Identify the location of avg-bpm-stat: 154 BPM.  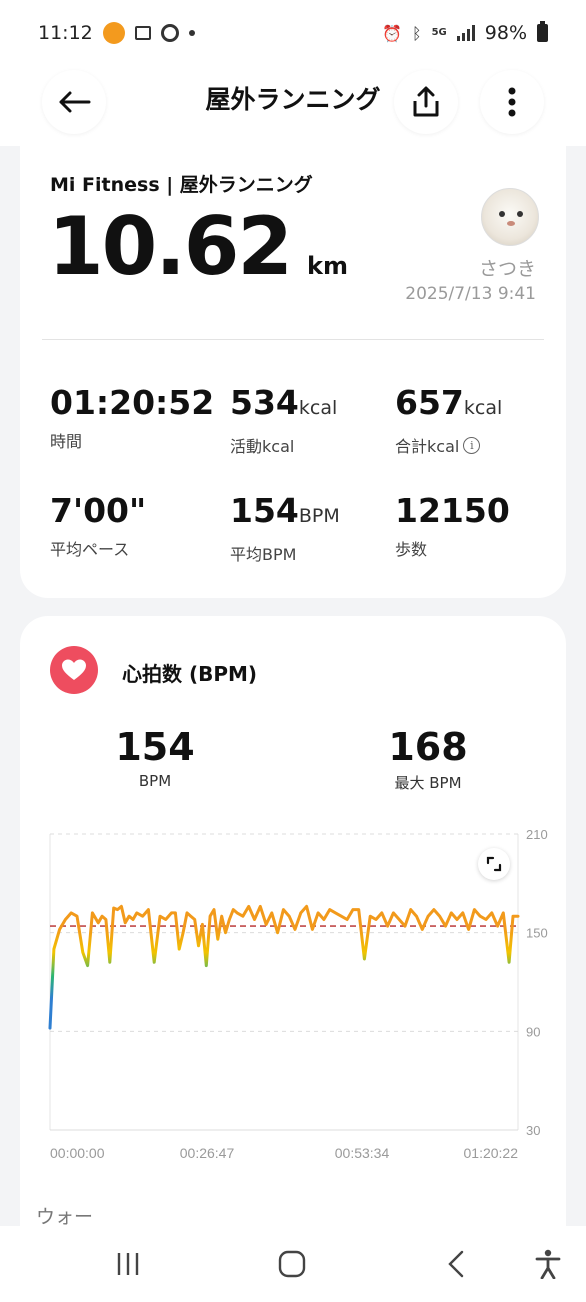
(155, 757).